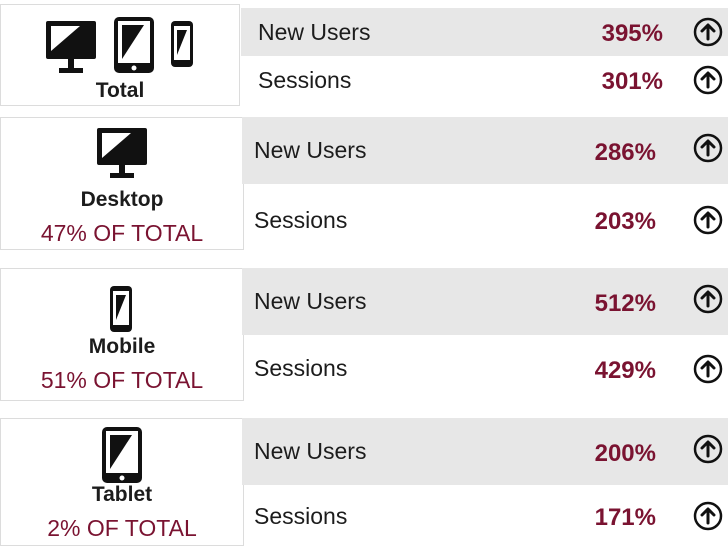 This screenshot has height=546, width=728. I want to click on segment-label-box: Total, so click(120, 55).